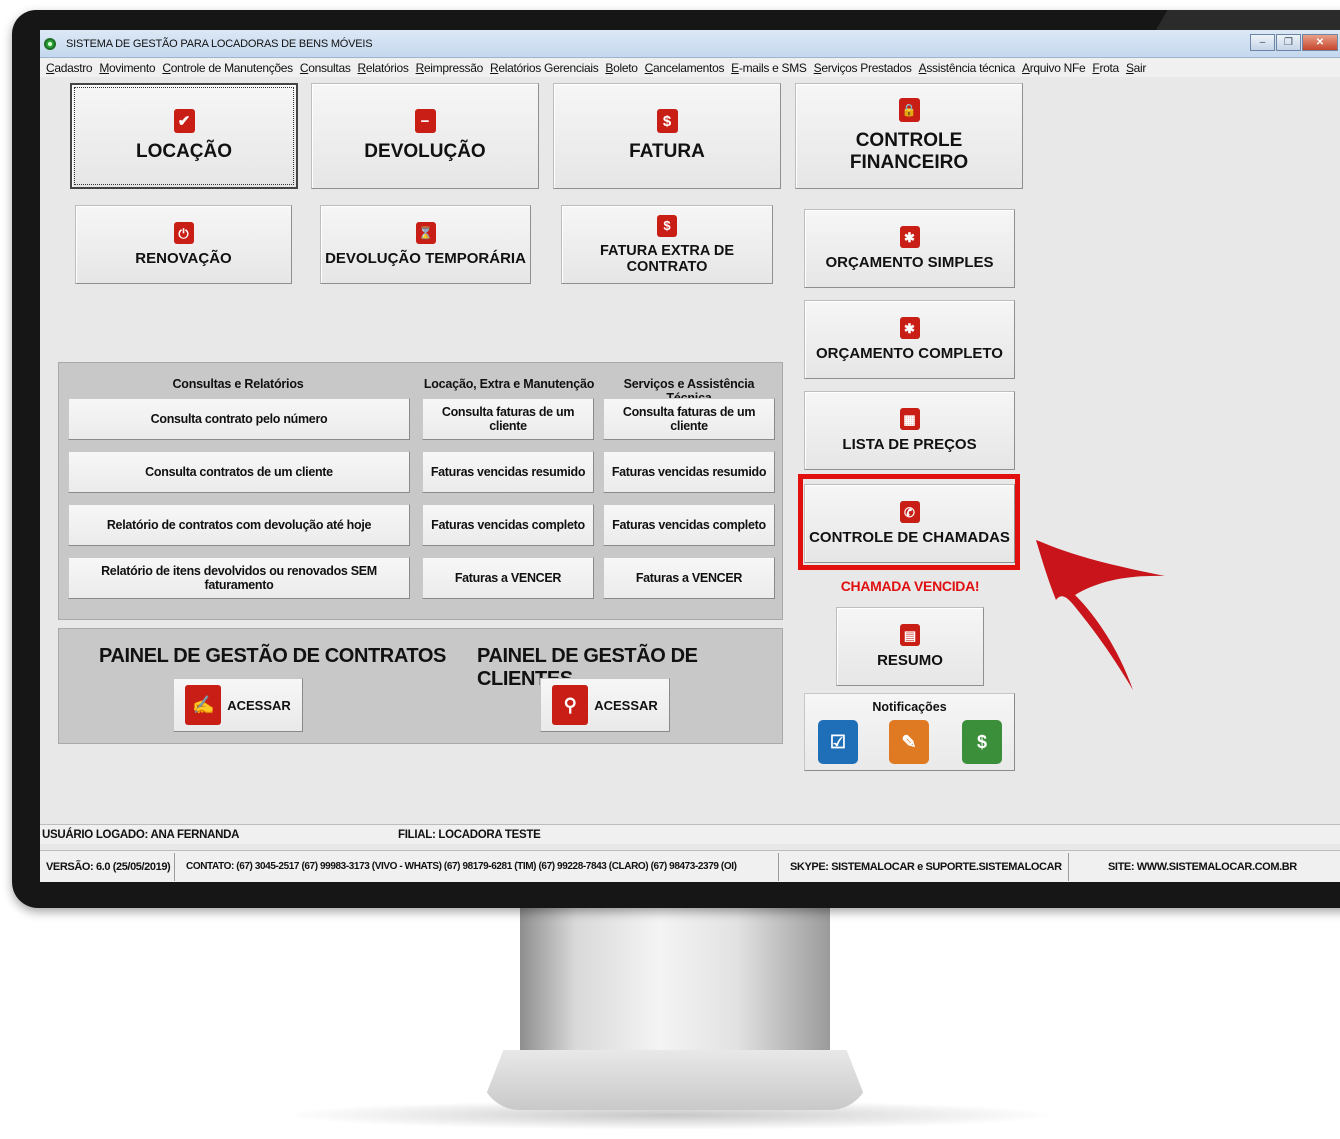  I want to click on servicos-faturas-vencidas-resumido-button: Faturas vencidas resumido, so click(689, 472).